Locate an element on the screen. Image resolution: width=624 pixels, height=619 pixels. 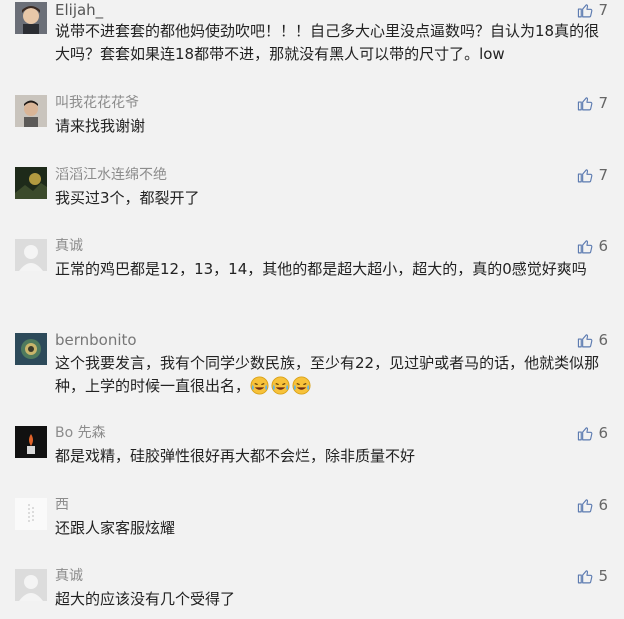
comment-text: 我买过3个，都裂开了 is located at coordinates (127, 198).